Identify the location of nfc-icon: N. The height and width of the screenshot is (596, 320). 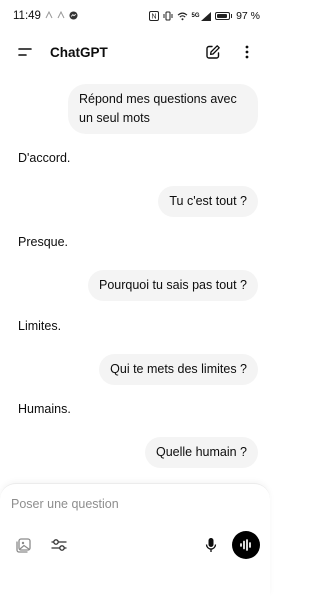
(153, 16).